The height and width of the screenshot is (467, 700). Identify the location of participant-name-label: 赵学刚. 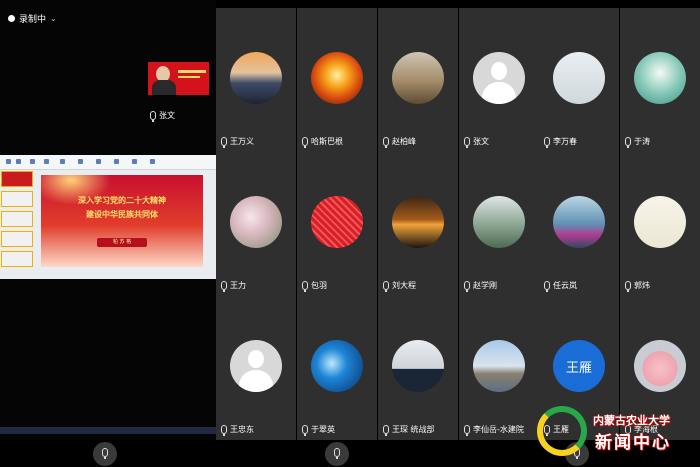
(480, 286).